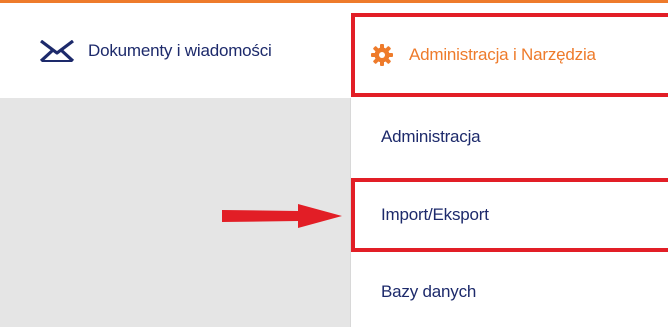 This screenshot has width=668, height=327. Describe the element at coordinates (435, 214) in the screenshot. I see `menu-item-label: Import/Eksport` at that location.